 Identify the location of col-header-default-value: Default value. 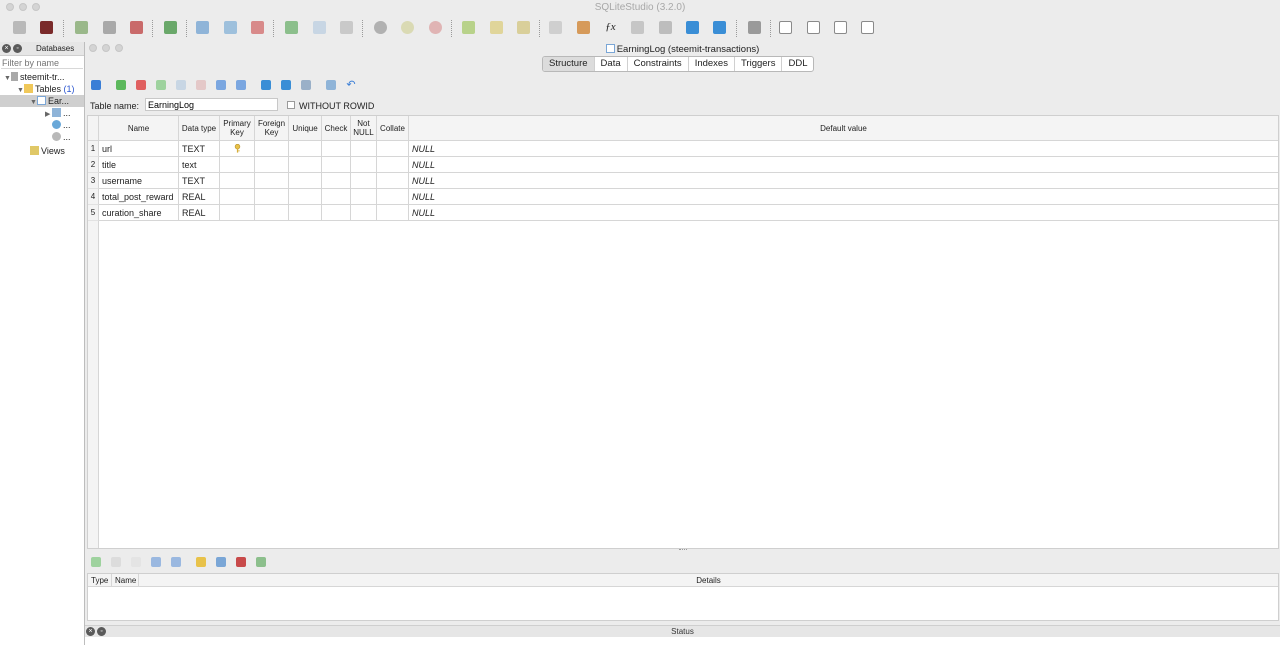
(843, 128).